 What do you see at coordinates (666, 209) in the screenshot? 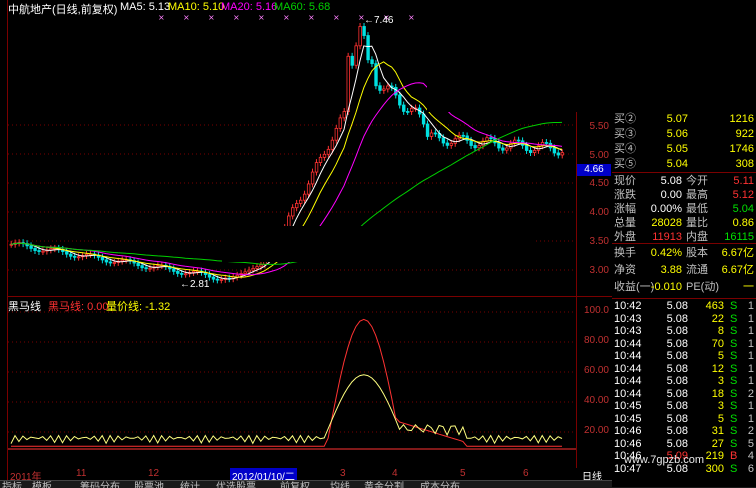
I see `stat-value: 0.00%` at bounding box center [666, 209].